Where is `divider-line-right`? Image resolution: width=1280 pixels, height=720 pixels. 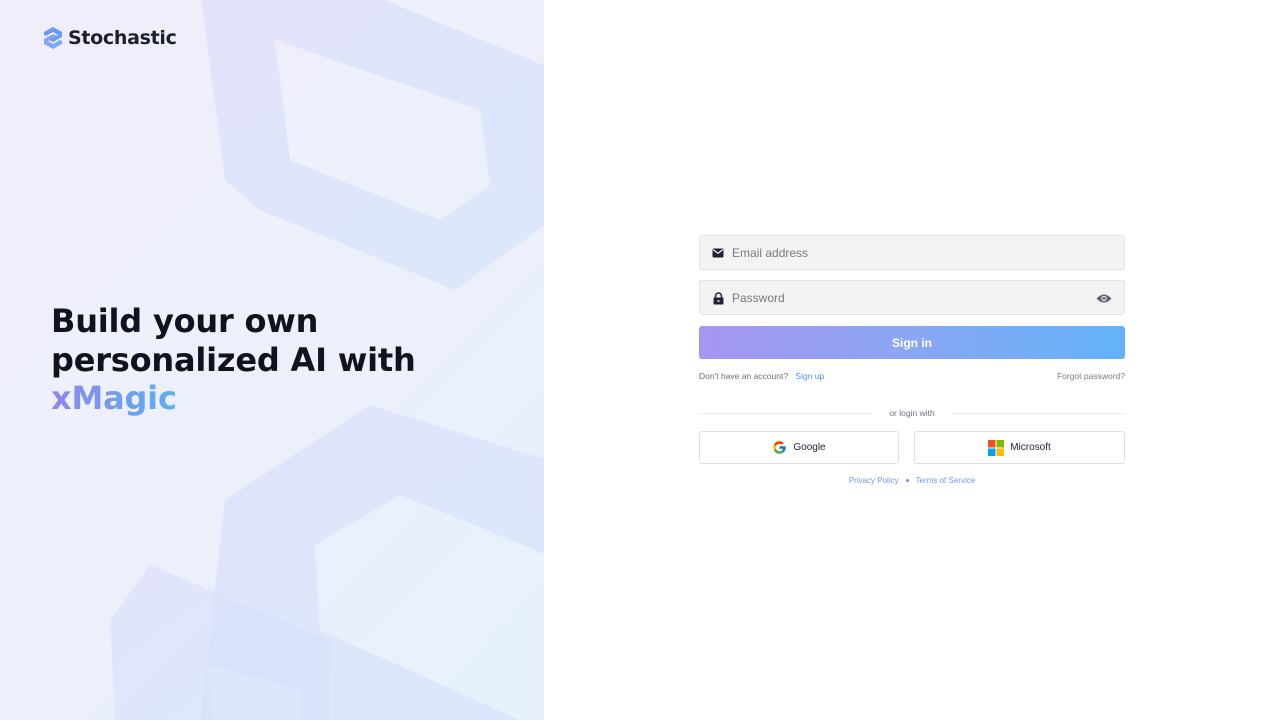 divider-line-right is located at coordinates (1038, 413).